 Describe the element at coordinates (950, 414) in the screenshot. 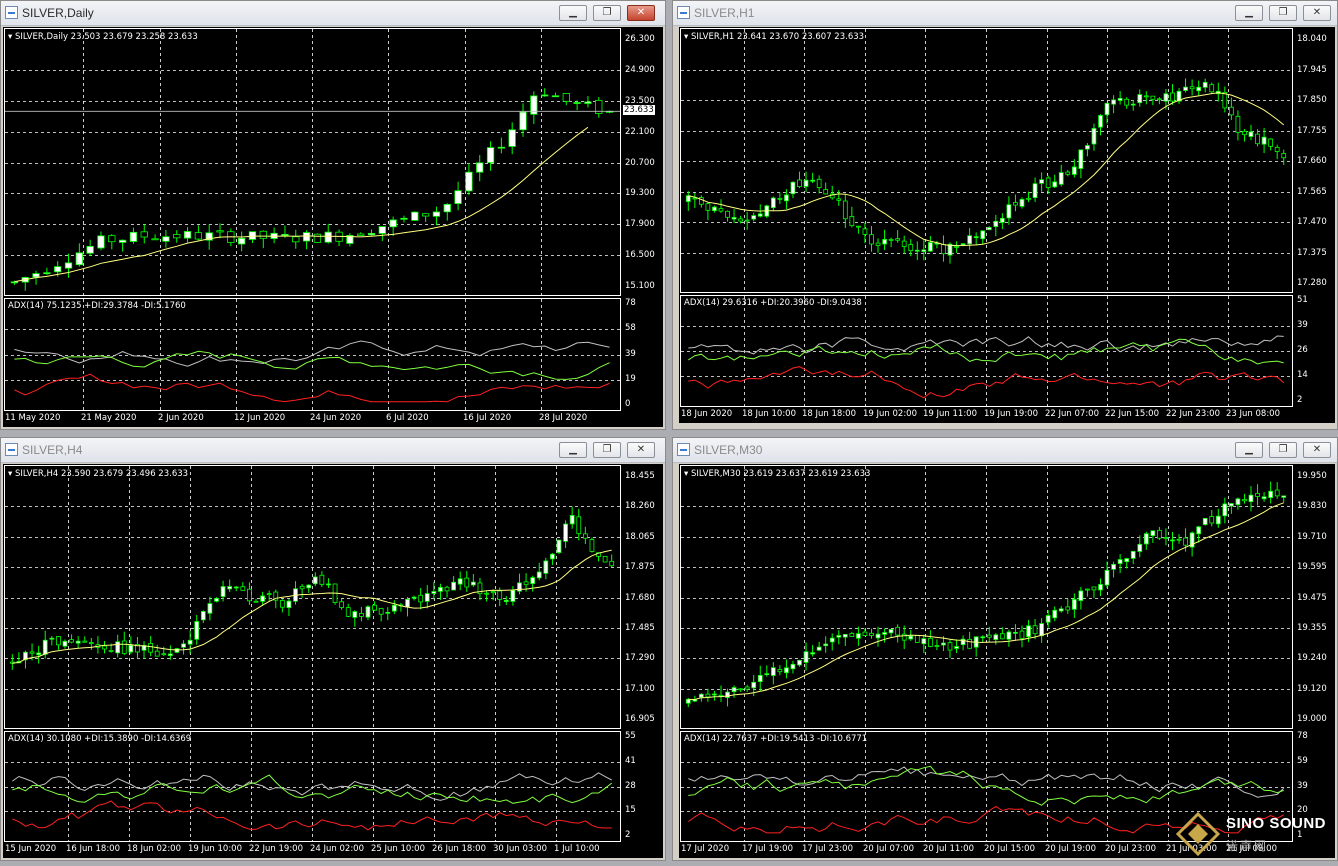

I see `time-axis-label: 19 Jun 11:00` at that location.